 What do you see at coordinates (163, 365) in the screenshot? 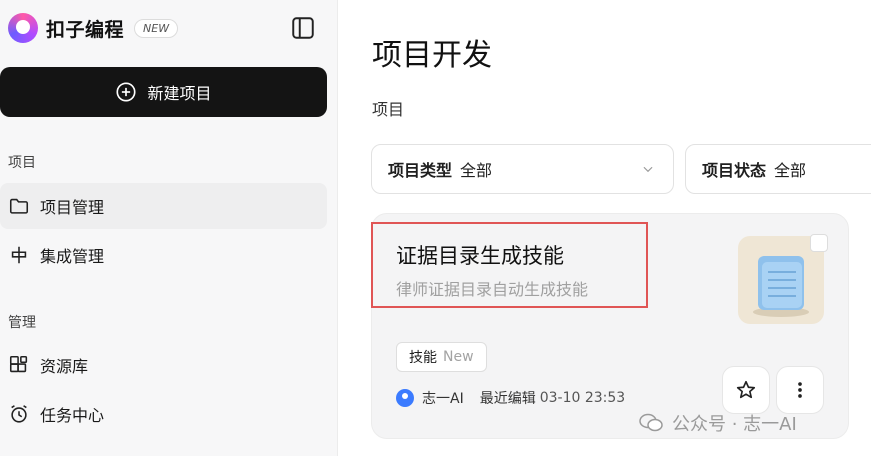
I see `sidebar-item-resource-library: 资源库` at bounding box center [163, 365].